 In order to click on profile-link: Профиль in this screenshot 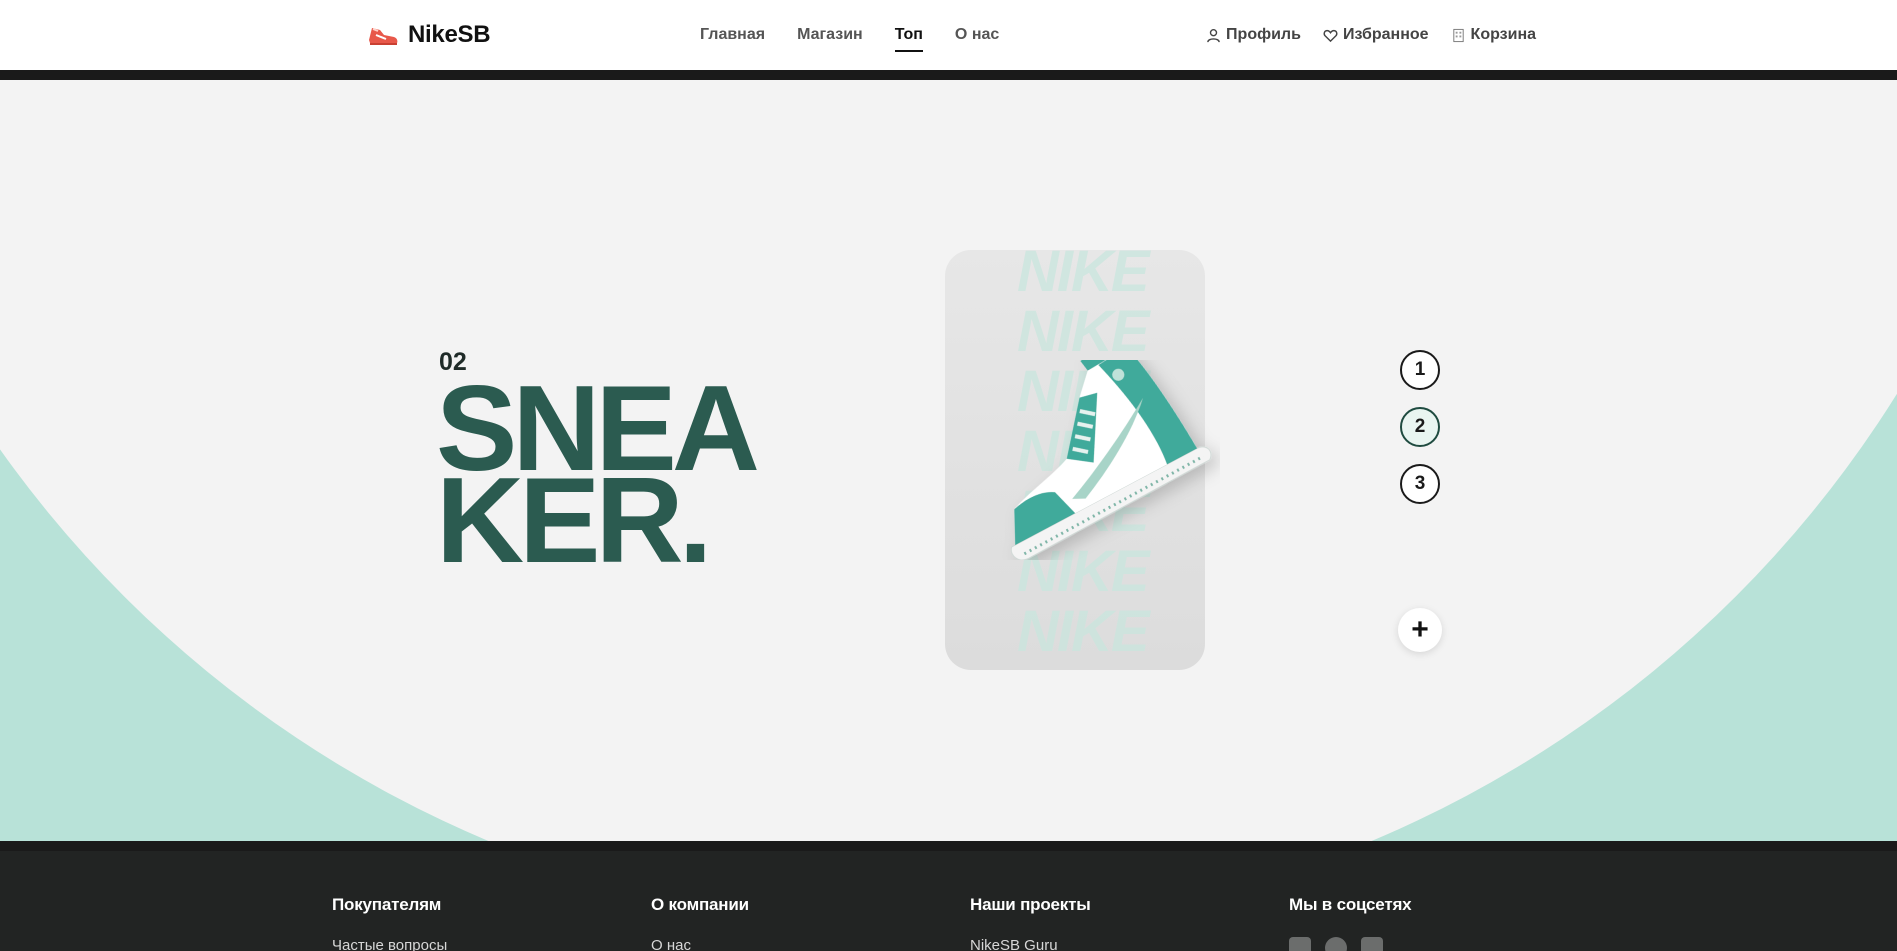, I will do `click(1253, 35)`.